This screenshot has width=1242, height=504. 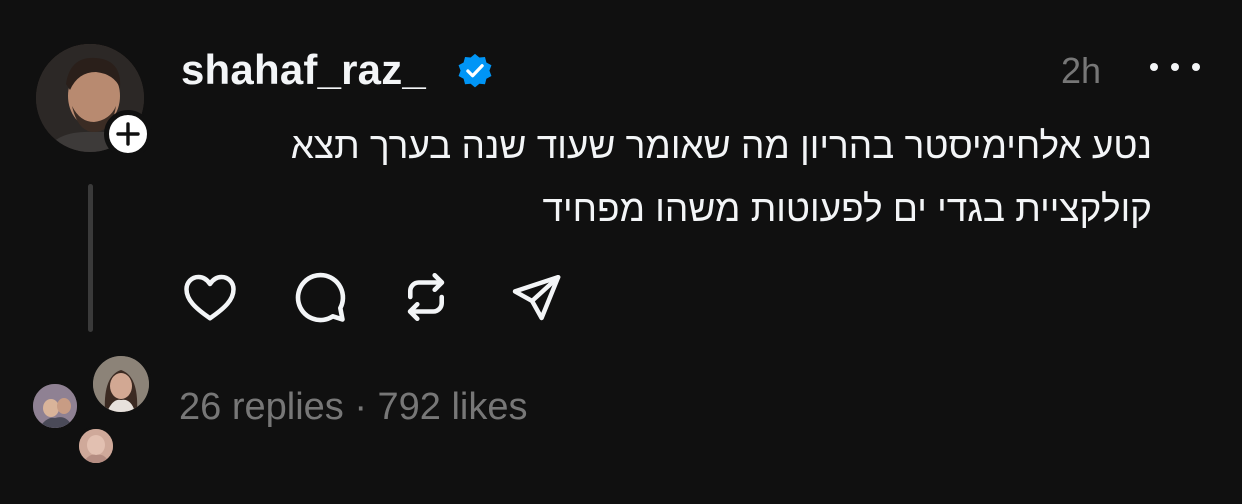 I want to click on like-button, so click(x=210, y=297).